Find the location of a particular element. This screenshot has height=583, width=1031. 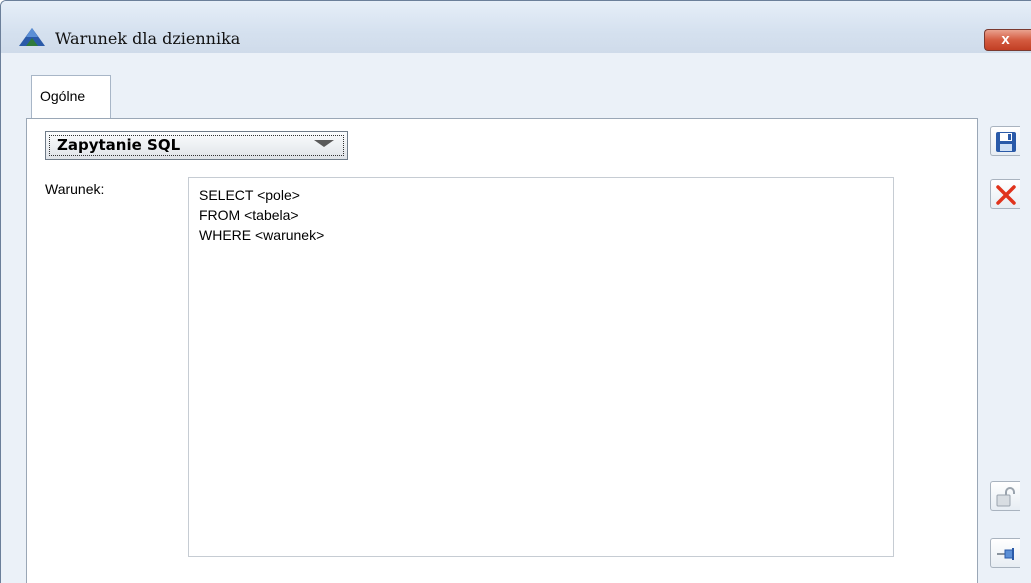

condition-line: SELECT <pole> is located at coordinates (249, 195).